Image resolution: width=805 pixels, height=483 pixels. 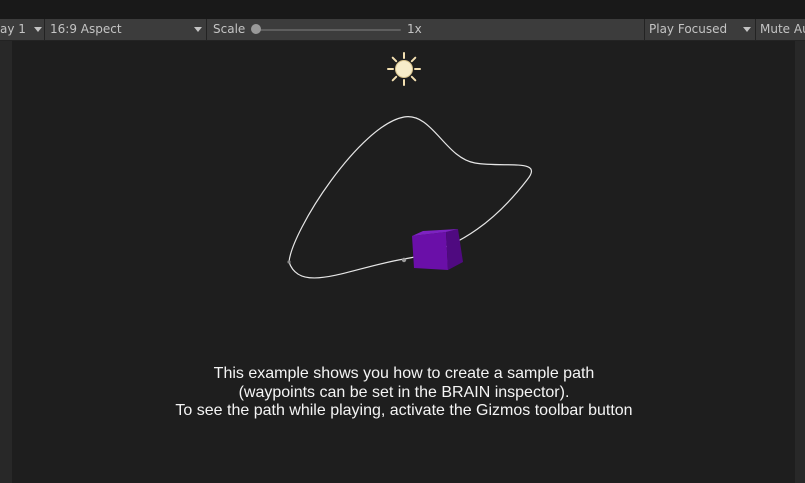 What do you see at coordinates (410, 197) in the screenshot?
I see `dolly-path` at bounding box center [410, 197].